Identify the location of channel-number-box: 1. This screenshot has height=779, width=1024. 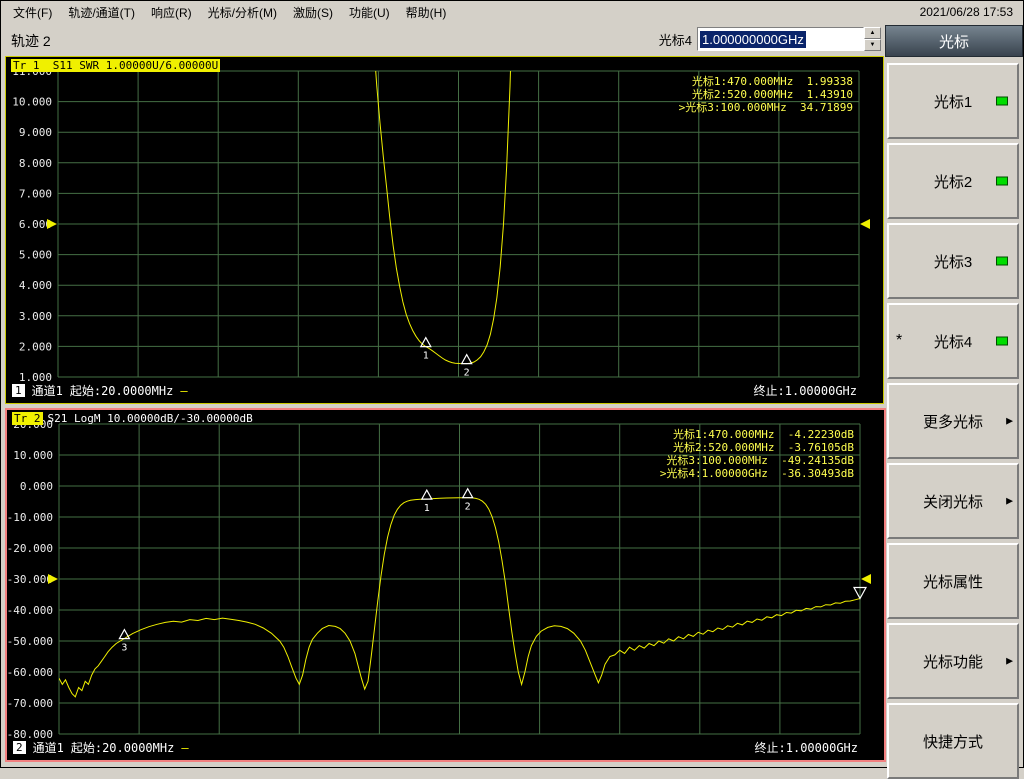
(18, 390).